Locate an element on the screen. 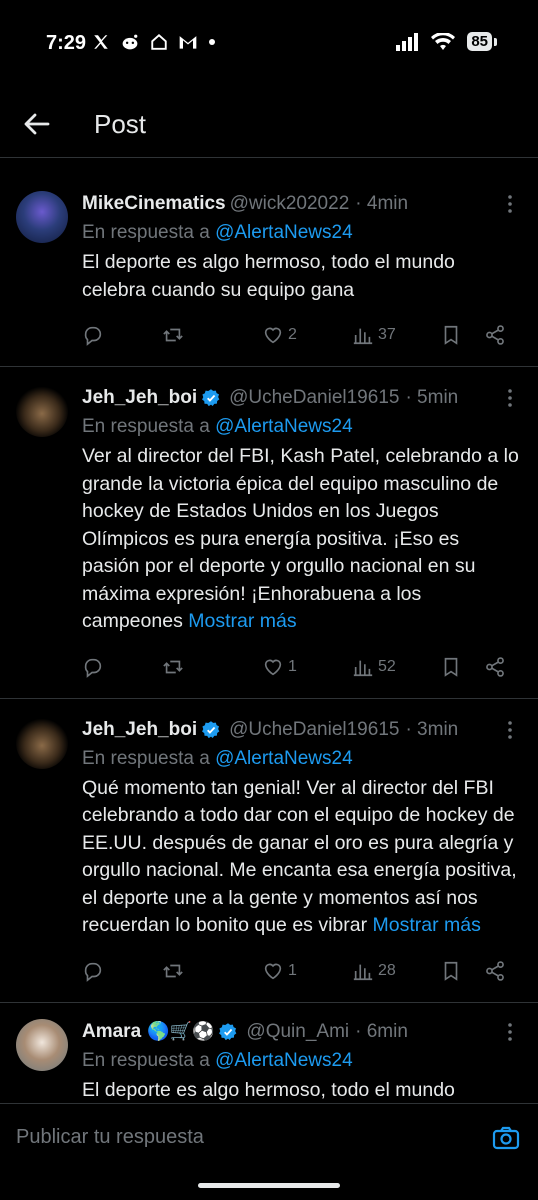  page-title: Post is located at coordinates (120, 124).